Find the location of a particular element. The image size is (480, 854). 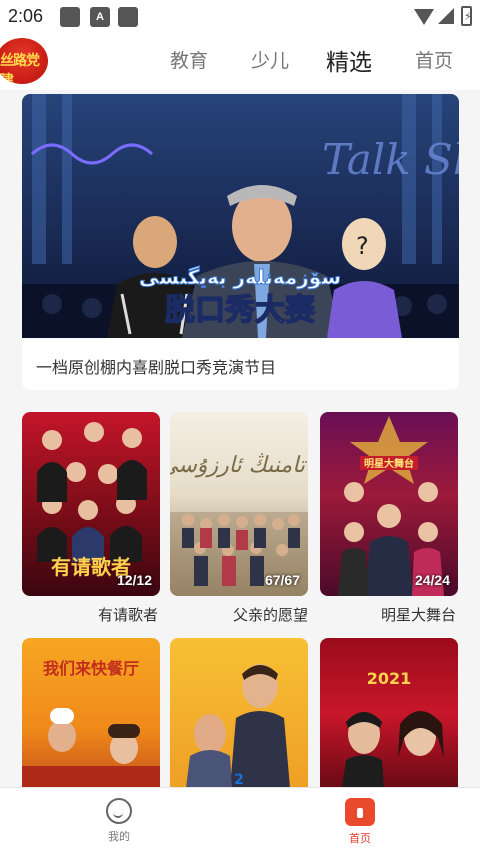

user-icon is located at coordinates (119, 811).